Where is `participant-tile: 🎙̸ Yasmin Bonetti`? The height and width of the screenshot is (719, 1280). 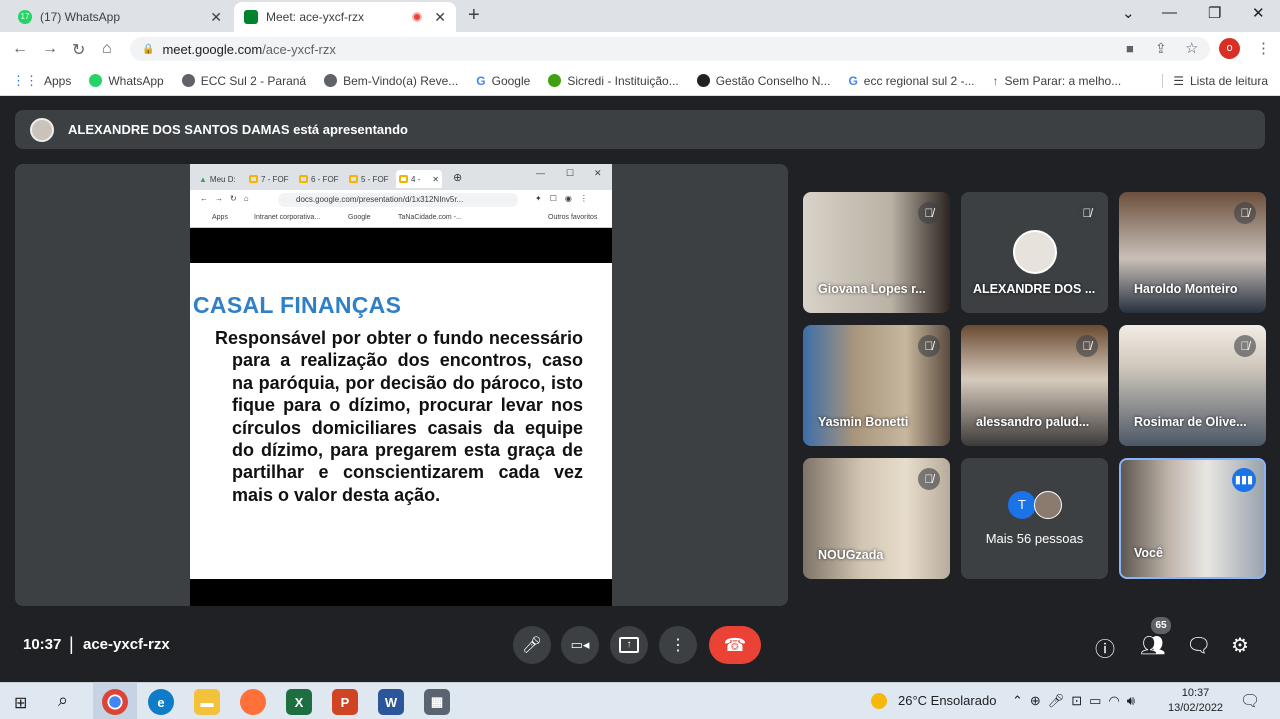
participant-tile: 🎙̸ Yasmin Bonetti is located at coordinates (876, 385).